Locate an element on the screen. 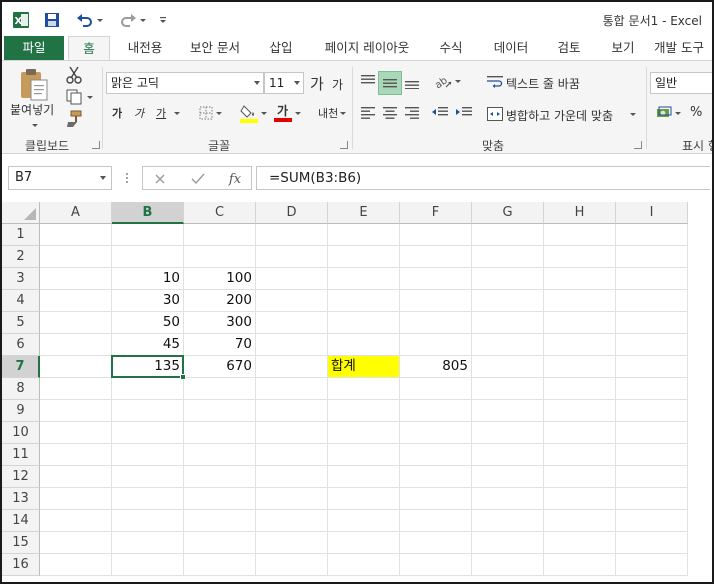  cell-d1 is located at coordinates (292, 235).